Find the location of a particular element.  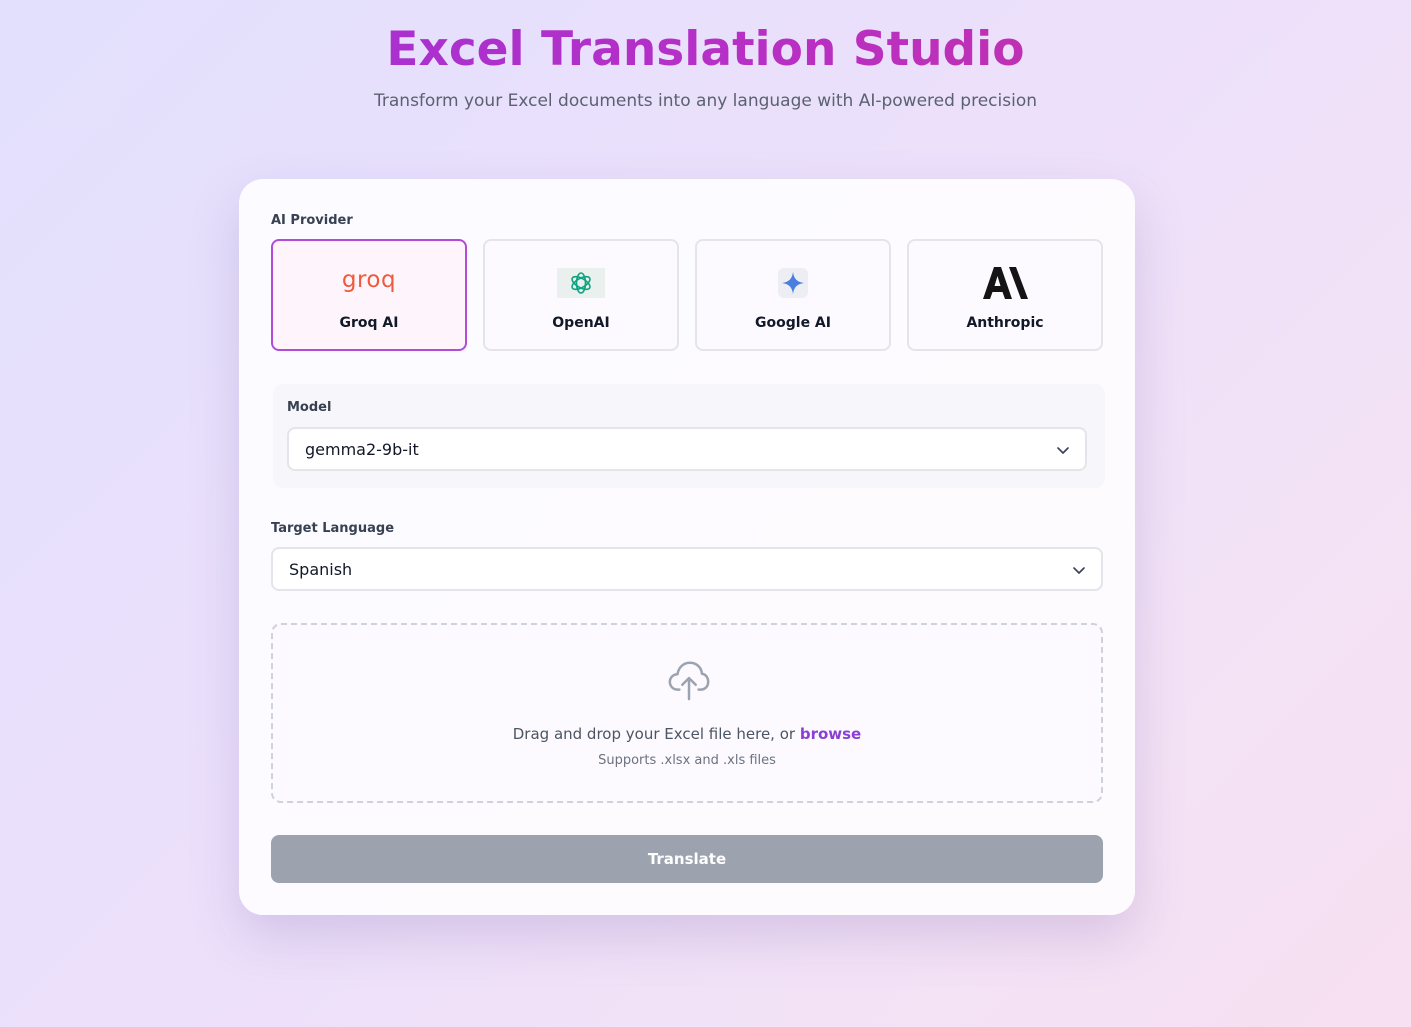

provider-card-anthropic: Anthropic is located at coordinates (1005, 295).